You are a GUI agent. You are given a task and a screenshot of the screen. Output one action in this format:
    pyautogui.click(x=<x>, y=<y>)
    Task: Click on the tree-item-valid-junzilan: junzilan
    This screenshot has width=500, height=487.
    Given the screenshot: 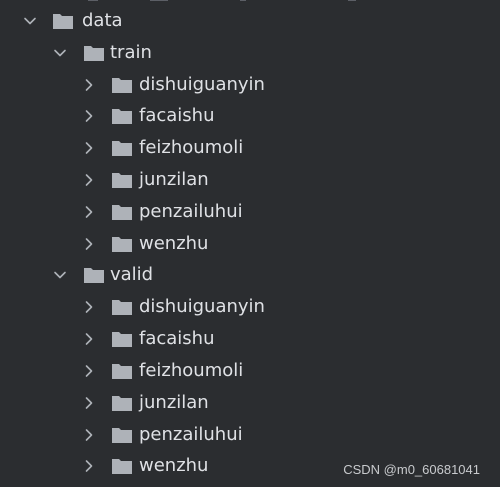 What is the action you would take?
    pyautogui.click(x=250, y=403)
    